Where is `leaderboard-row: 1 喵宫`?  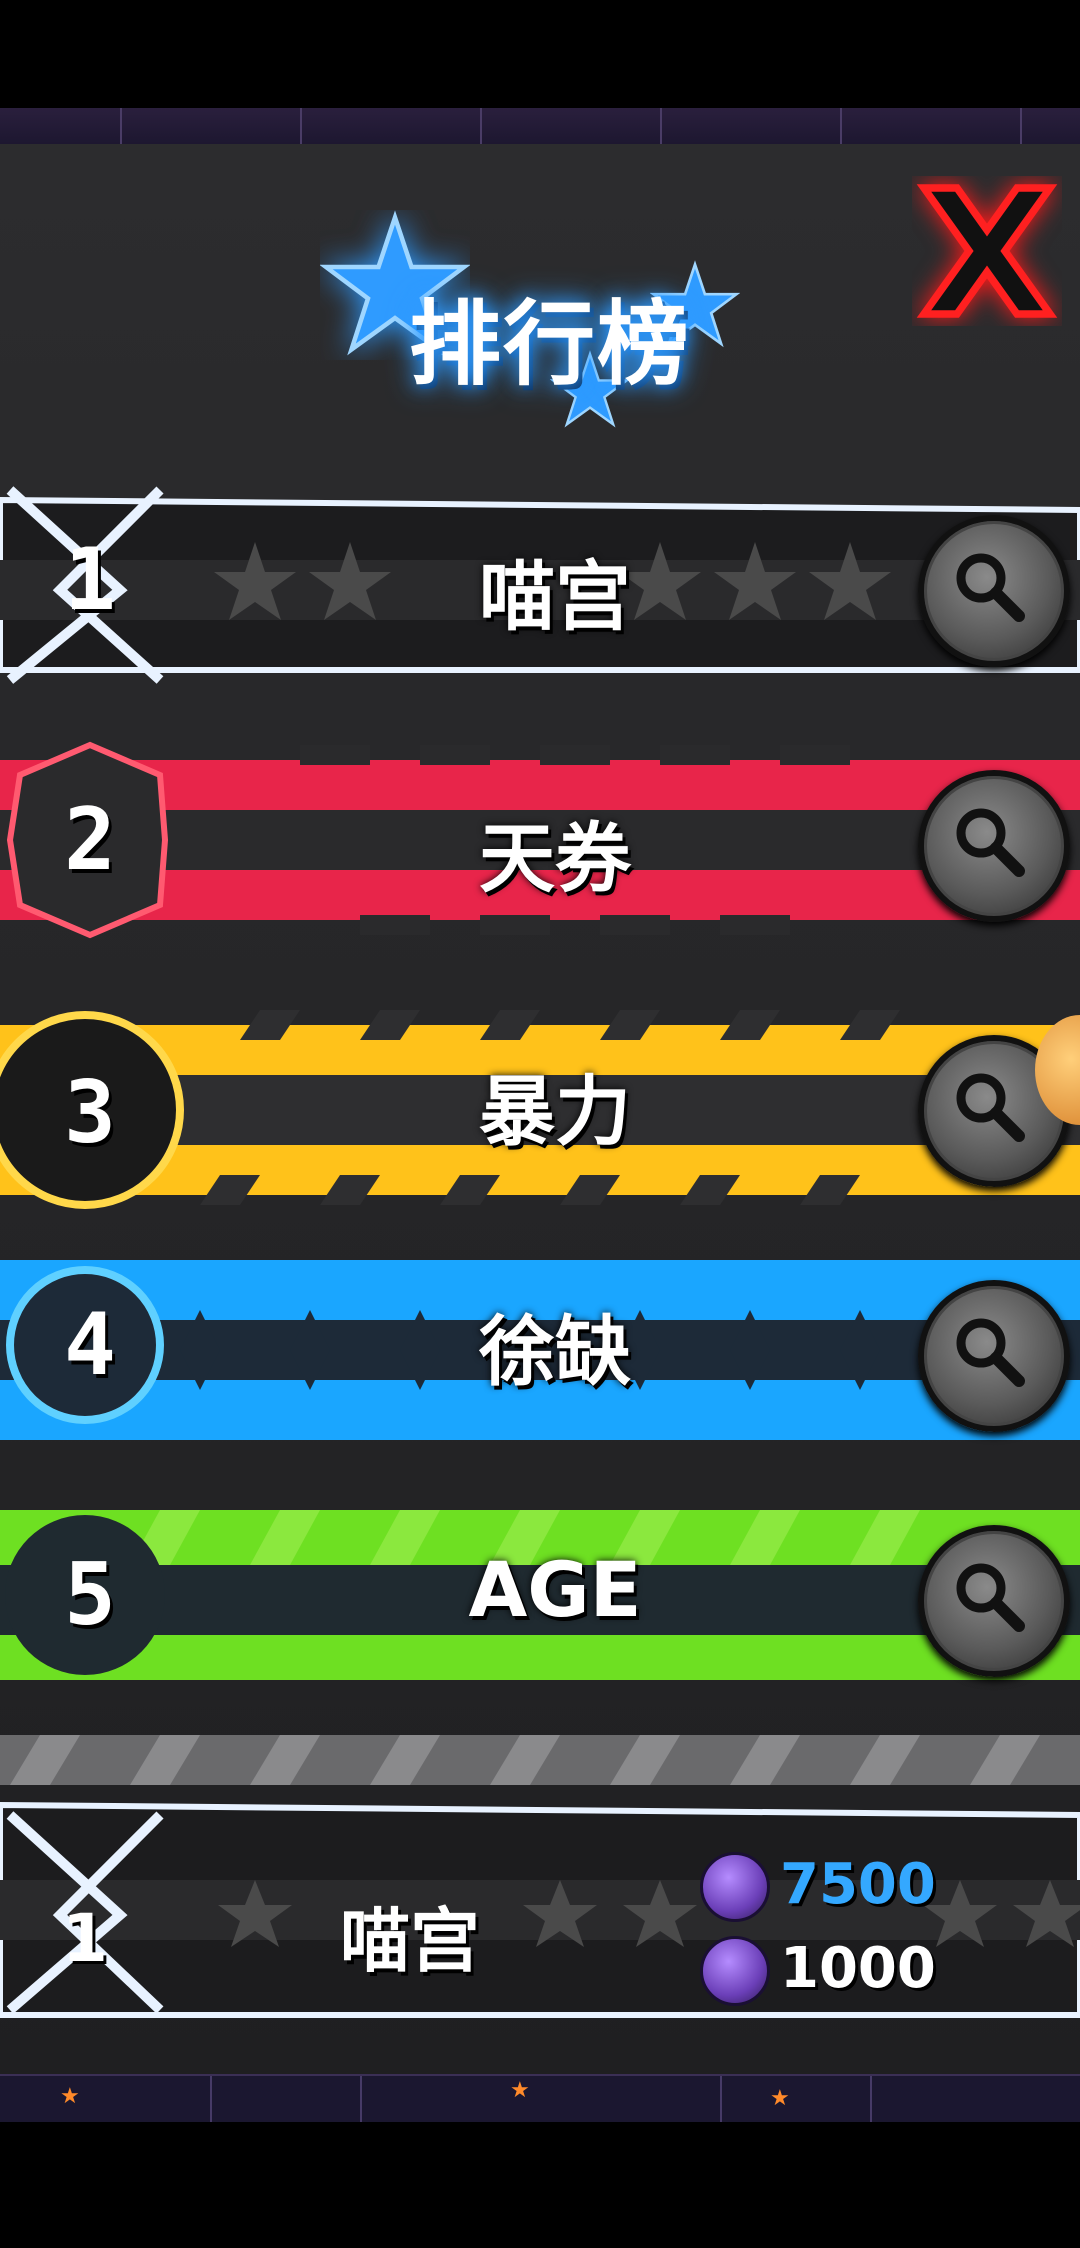 leaderboard-row: 1 喵宫 is located at coordinates (540, 585).